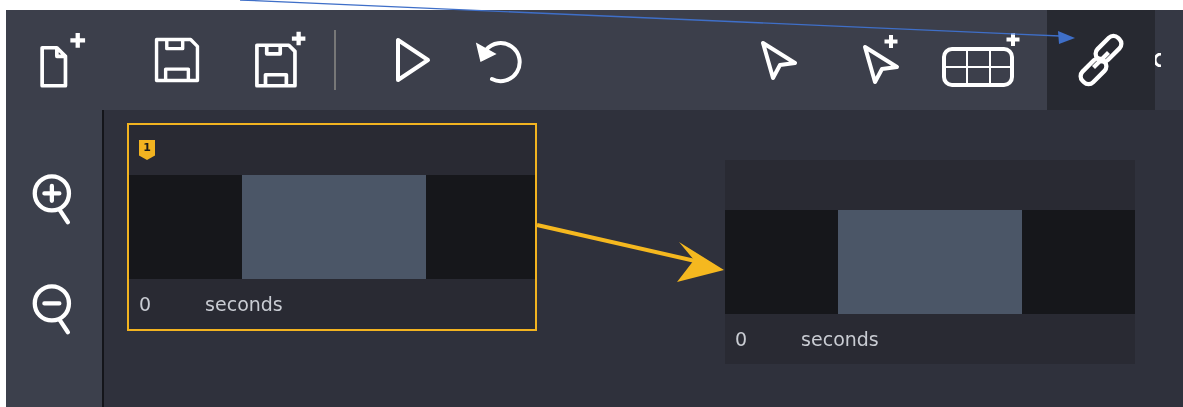  What do you see at coordinates (1158, 60) in the screenshot?
I see `partial-icon` at bounding box center [1158, 60].